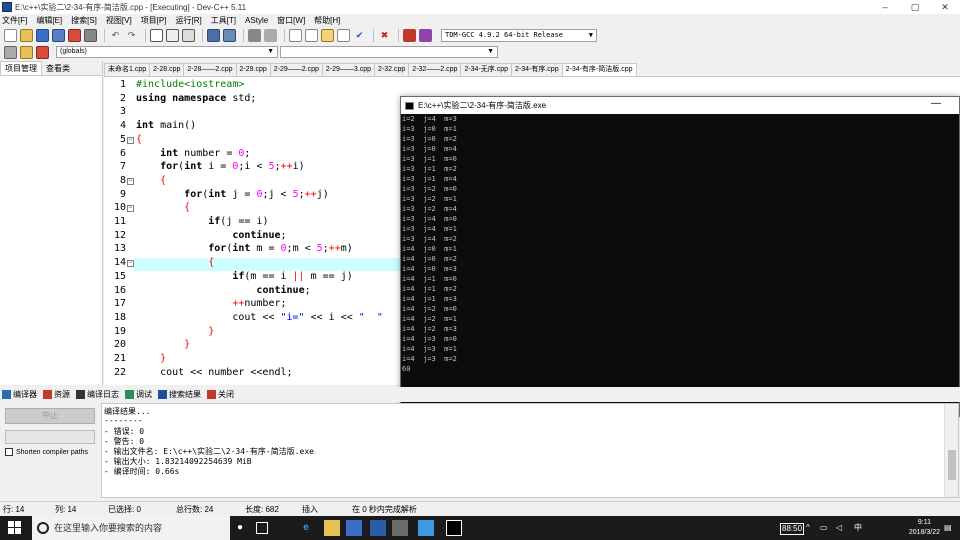 The height and width of the screenshot is (540, 960). What do you see at coordinates (429, 219) in the screenshot?
I see `console-line: i=3 j=4 m=0` at bounding box center [429, 219].